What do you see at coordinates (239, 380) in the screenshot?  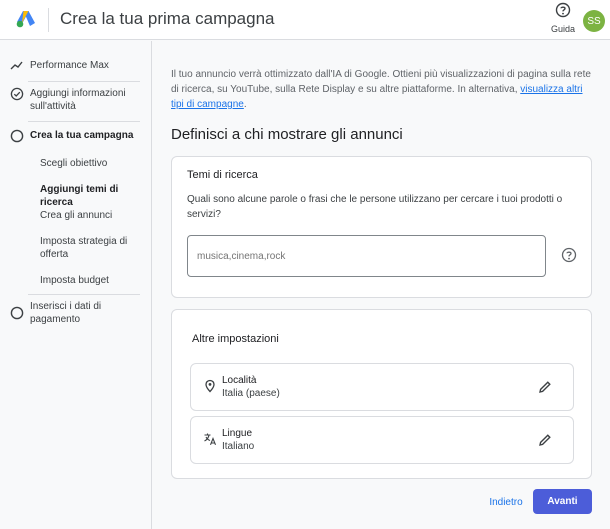 I see `location-title: Località` at bounding box center [239, 380].